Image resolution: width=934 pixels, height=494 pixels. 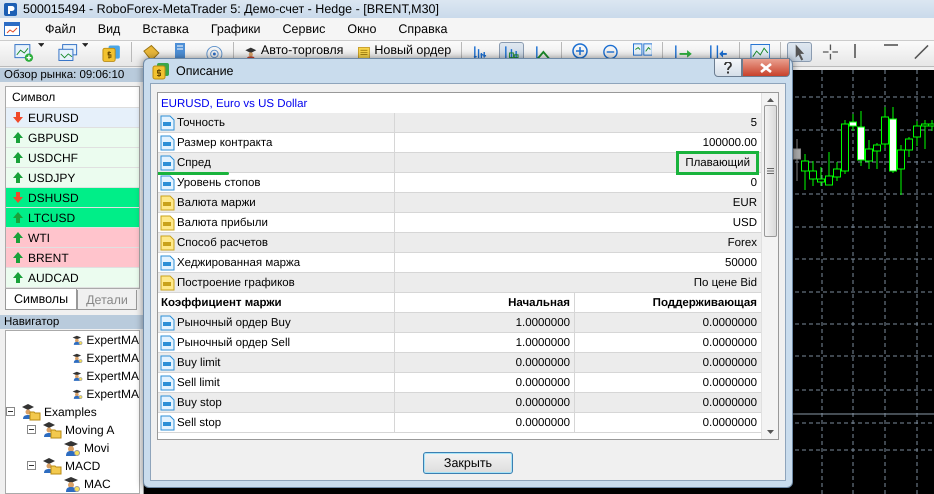 What do you see at coordinates (304, 29) in the screenshot?
I see `menu-item: Сервис` at bounding box center [304, 29].